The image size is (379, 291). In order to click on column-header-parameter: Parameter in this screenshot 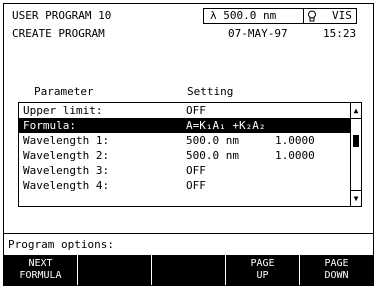, I will do `click(64, 91)`.